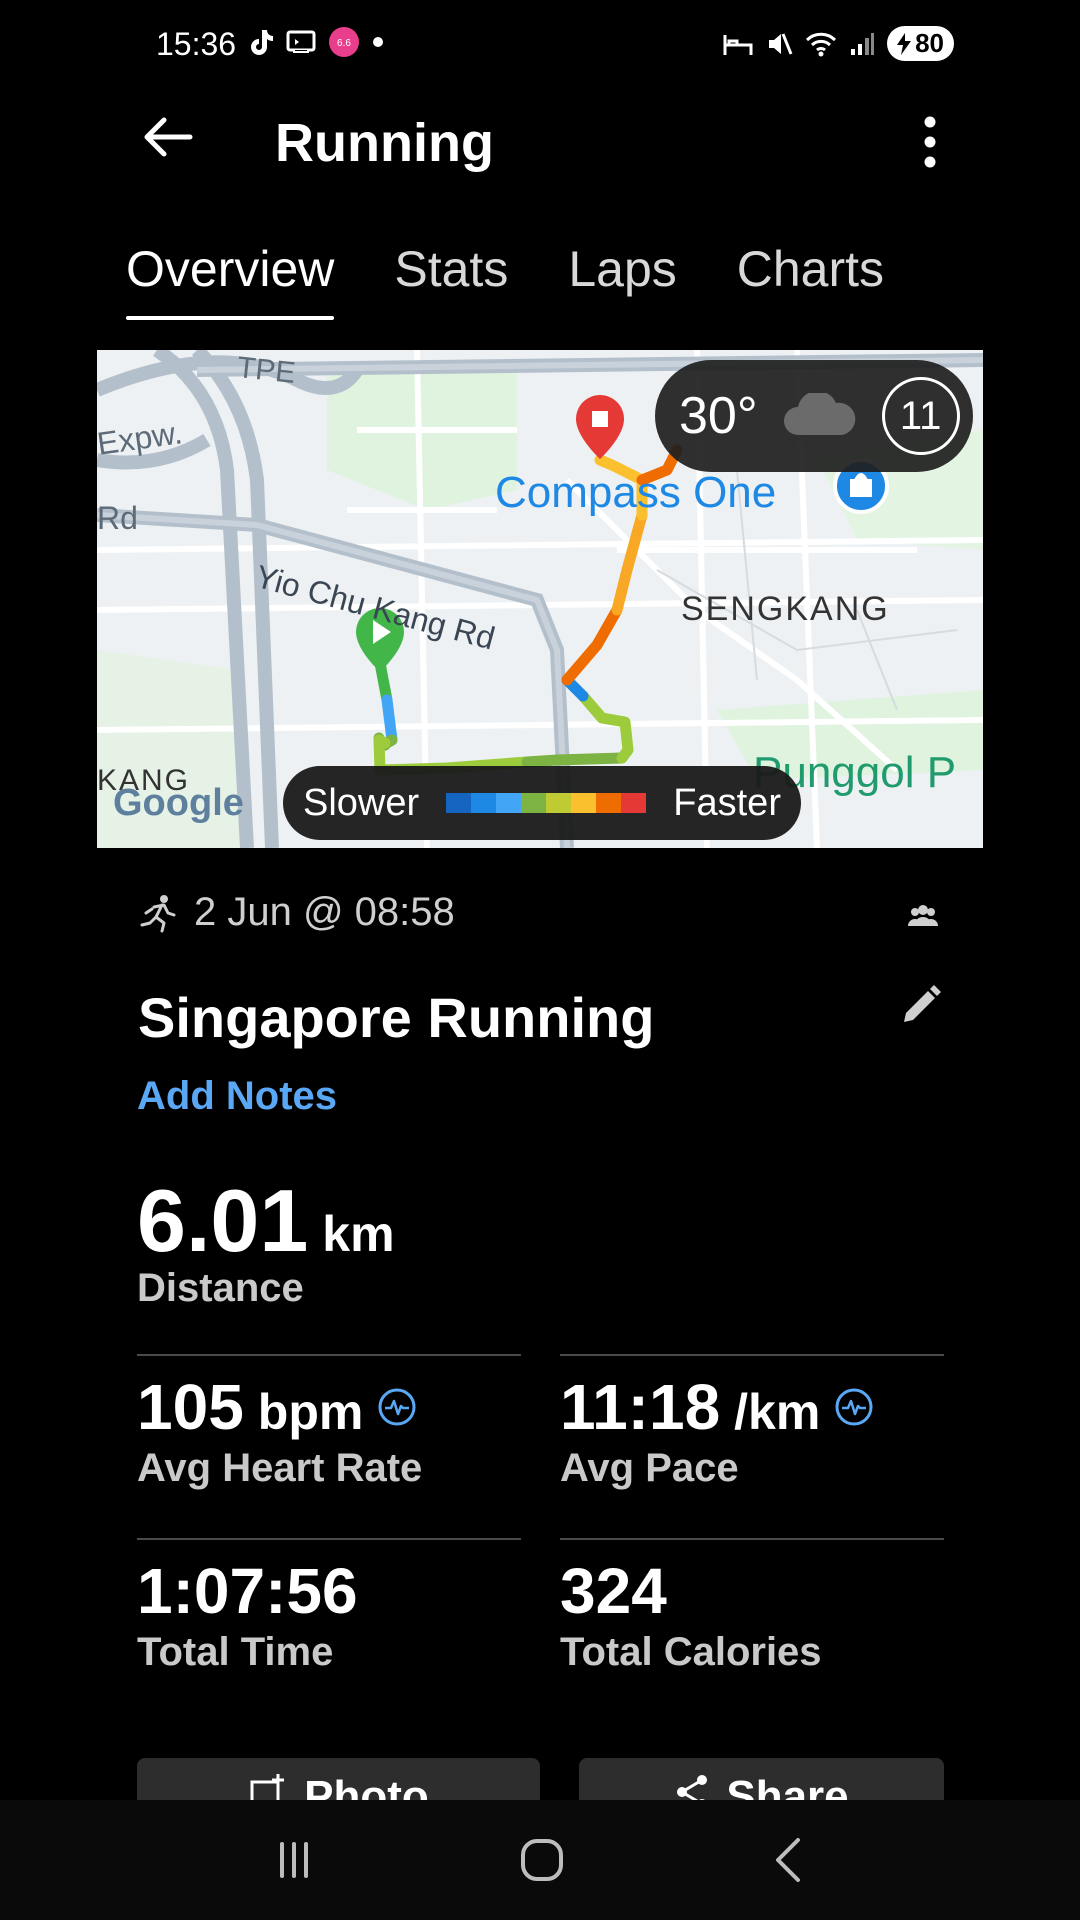  What do you see at coordinates (178, 803) in the screenshot?
I see `google-logo: Google` at bounding box center [178, 803].